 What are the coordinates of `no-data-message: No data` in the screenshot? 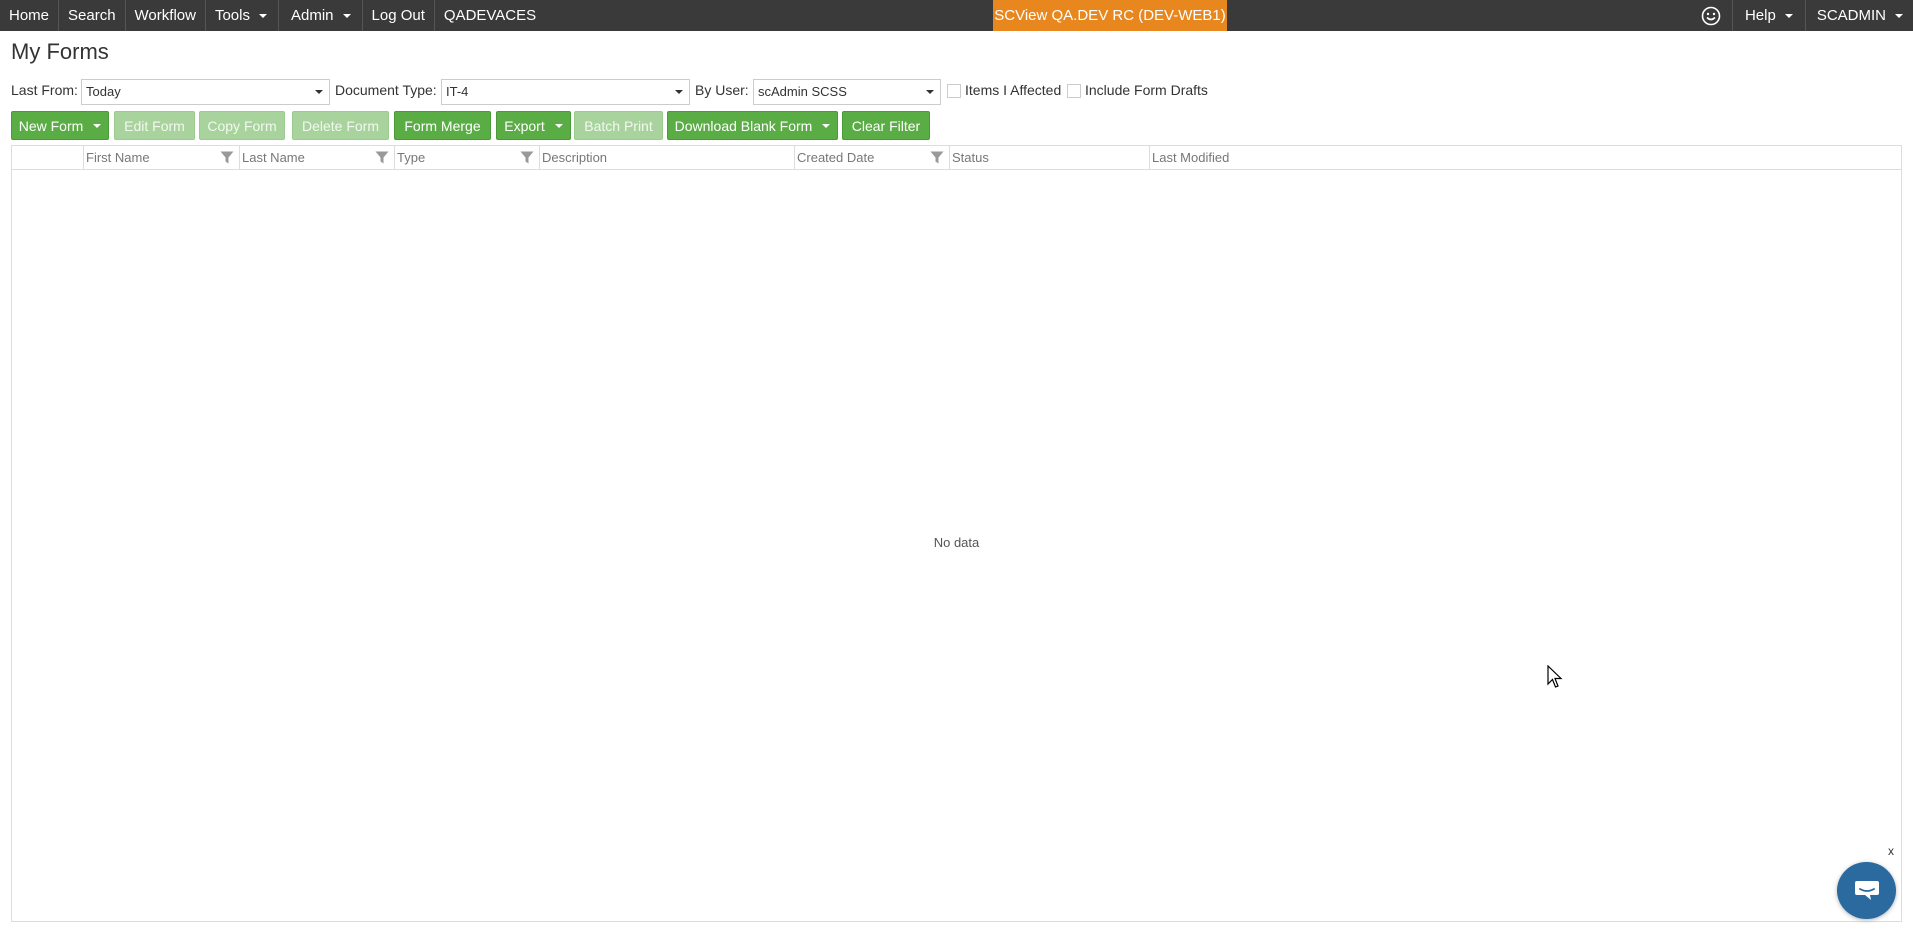 It's located at (956, 542).